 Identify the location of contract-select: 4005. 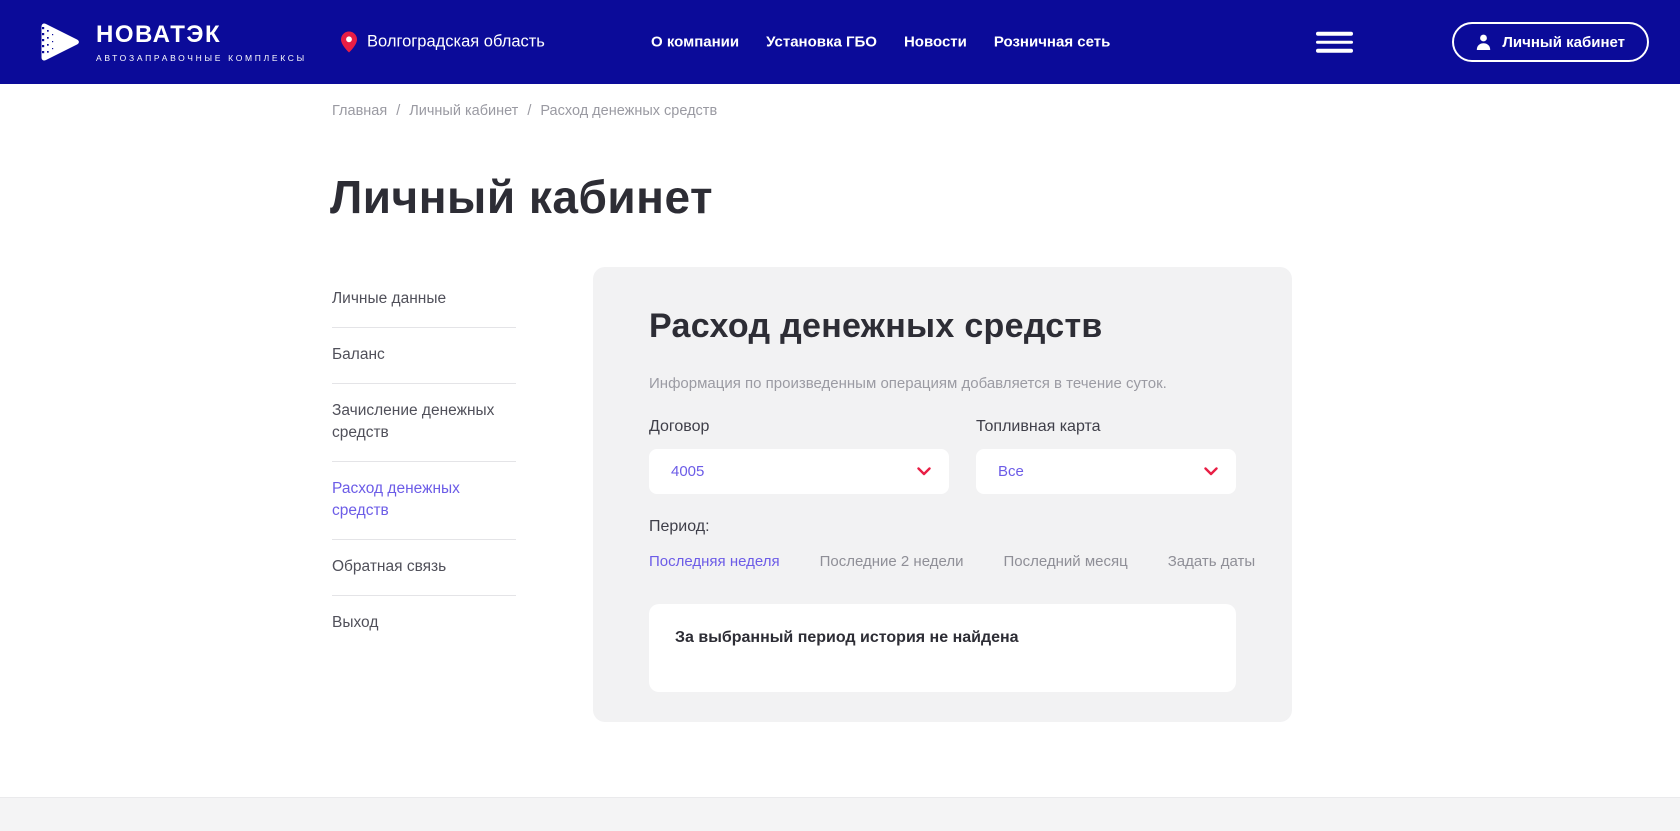
(799, 471).